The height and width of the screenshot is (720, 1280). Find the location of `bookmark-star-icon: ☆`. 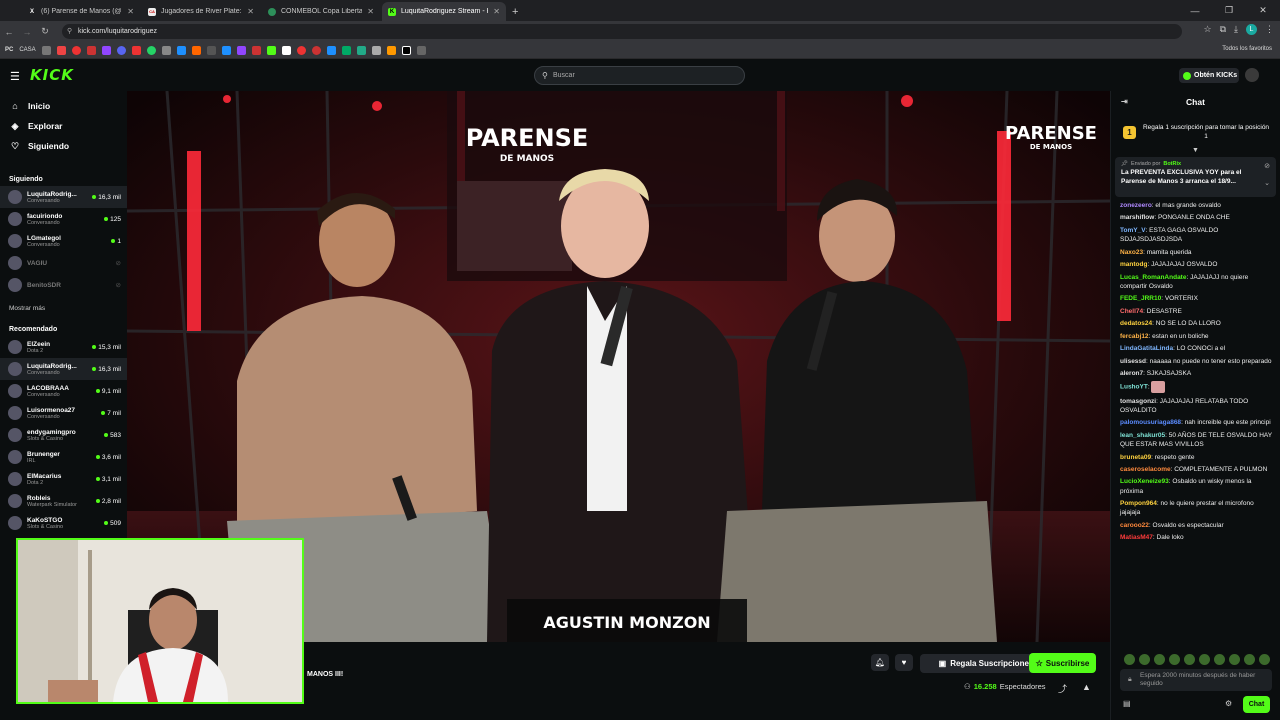

bookmark-star-icon: ☆ is located at coordinates (1208, 29).